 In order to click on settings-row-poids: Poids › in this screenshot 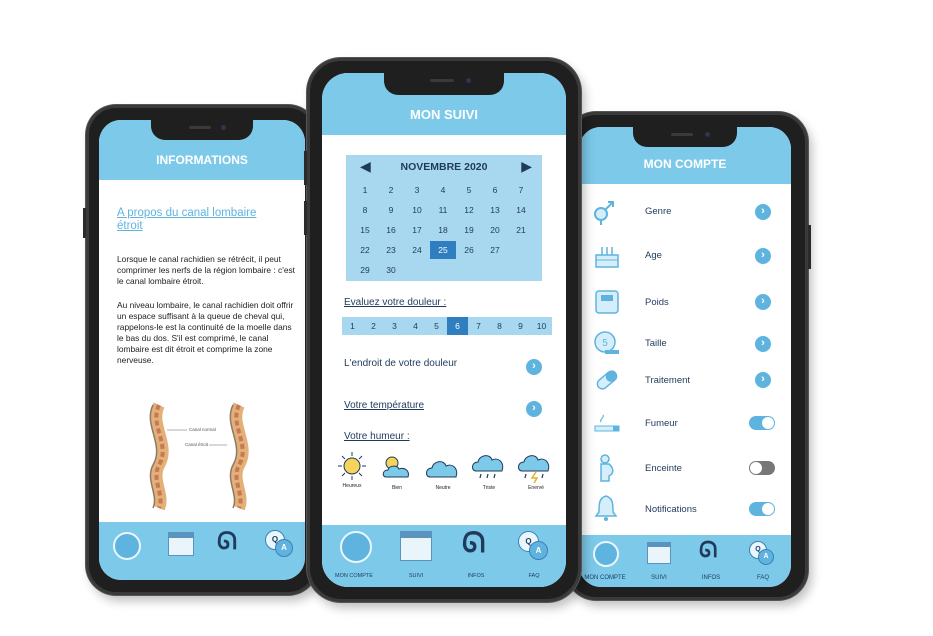, I will do `click(685, 302)`.